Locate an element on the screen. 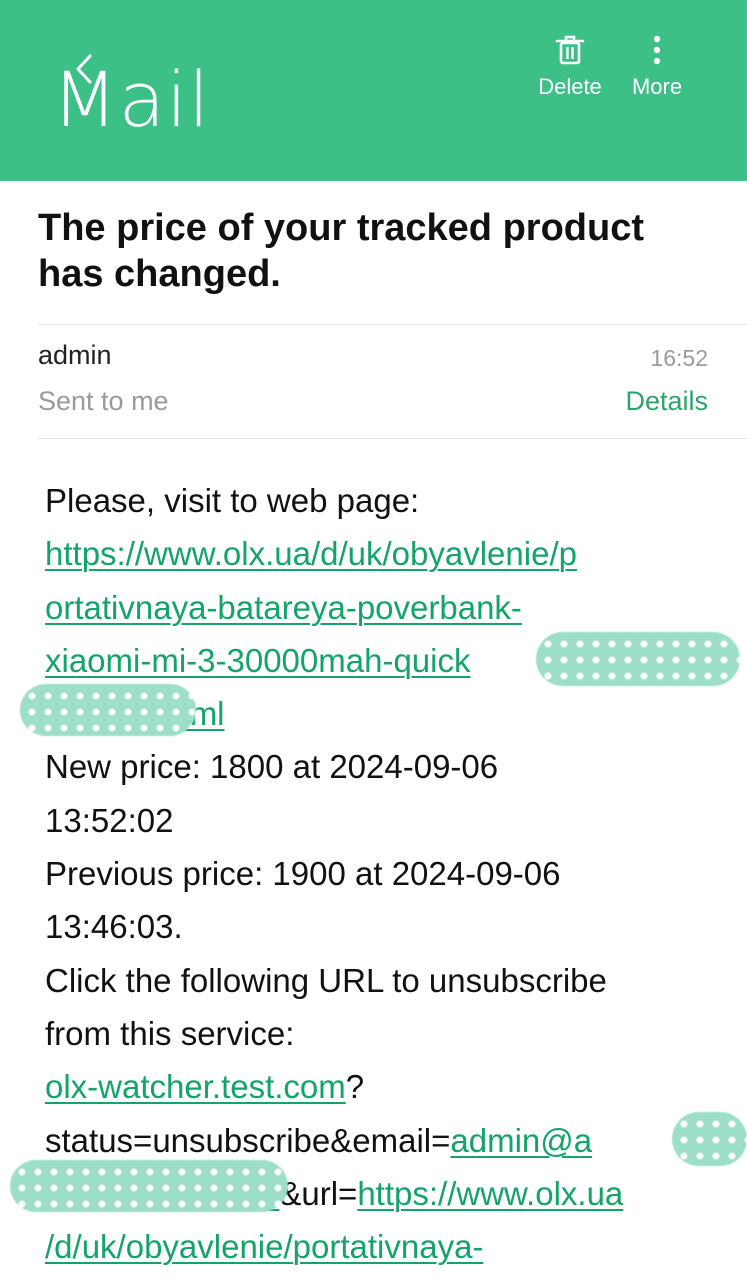 The image size is (747, 1280). product-link: ortativnaya-batareya-poverbank- is located at coordinates (283, 607).